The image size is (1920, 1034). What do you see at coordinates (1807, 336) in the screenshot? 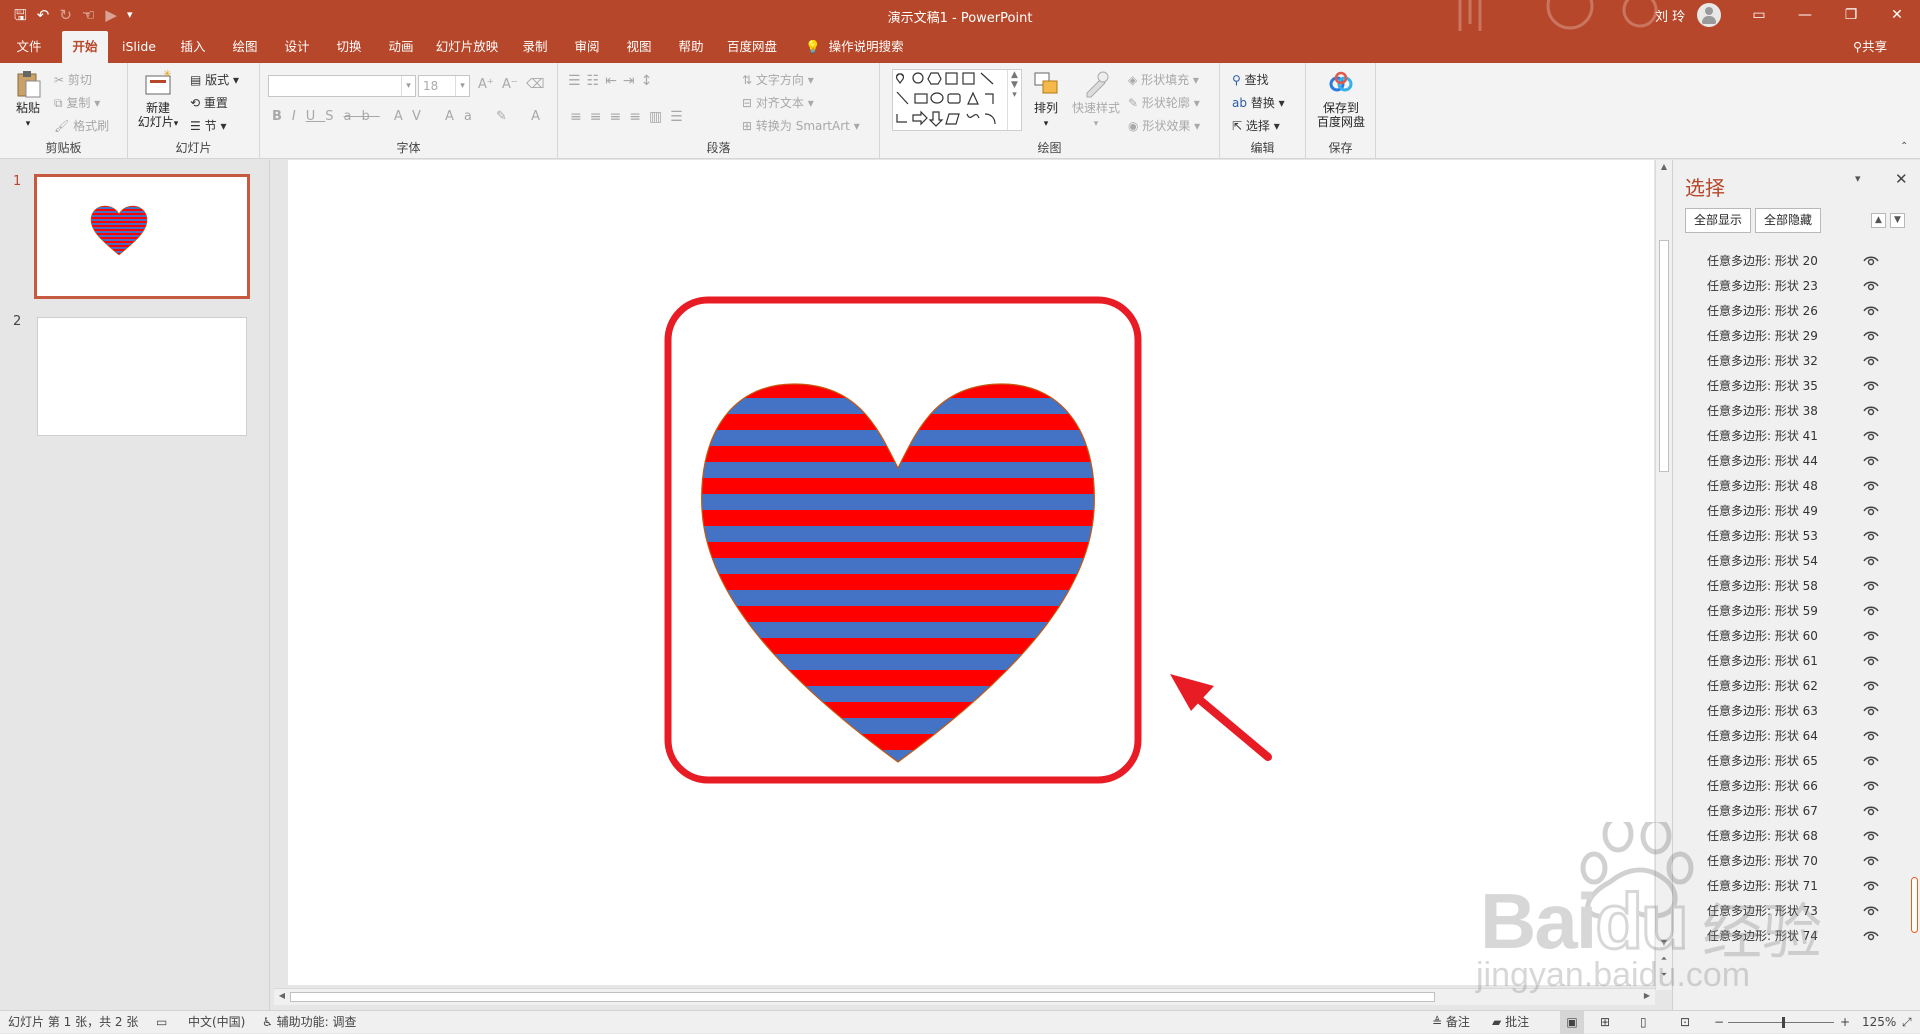
I see `list-item: 任意多边形: 形状 29` at bounding box center [1807, 336].